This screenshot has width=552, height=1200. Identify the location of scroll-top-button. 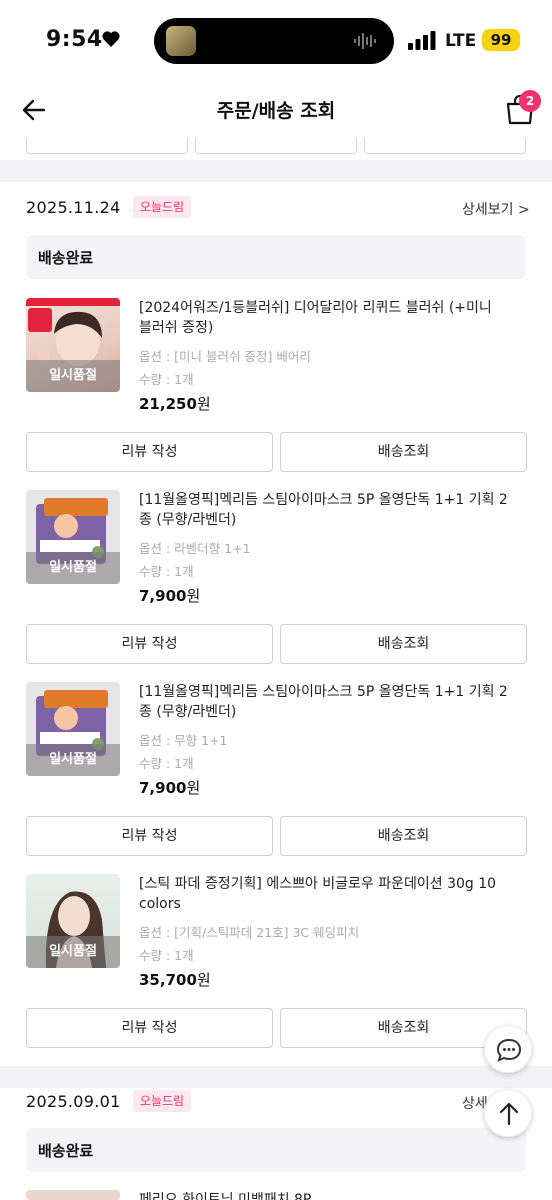
(508, 1113).